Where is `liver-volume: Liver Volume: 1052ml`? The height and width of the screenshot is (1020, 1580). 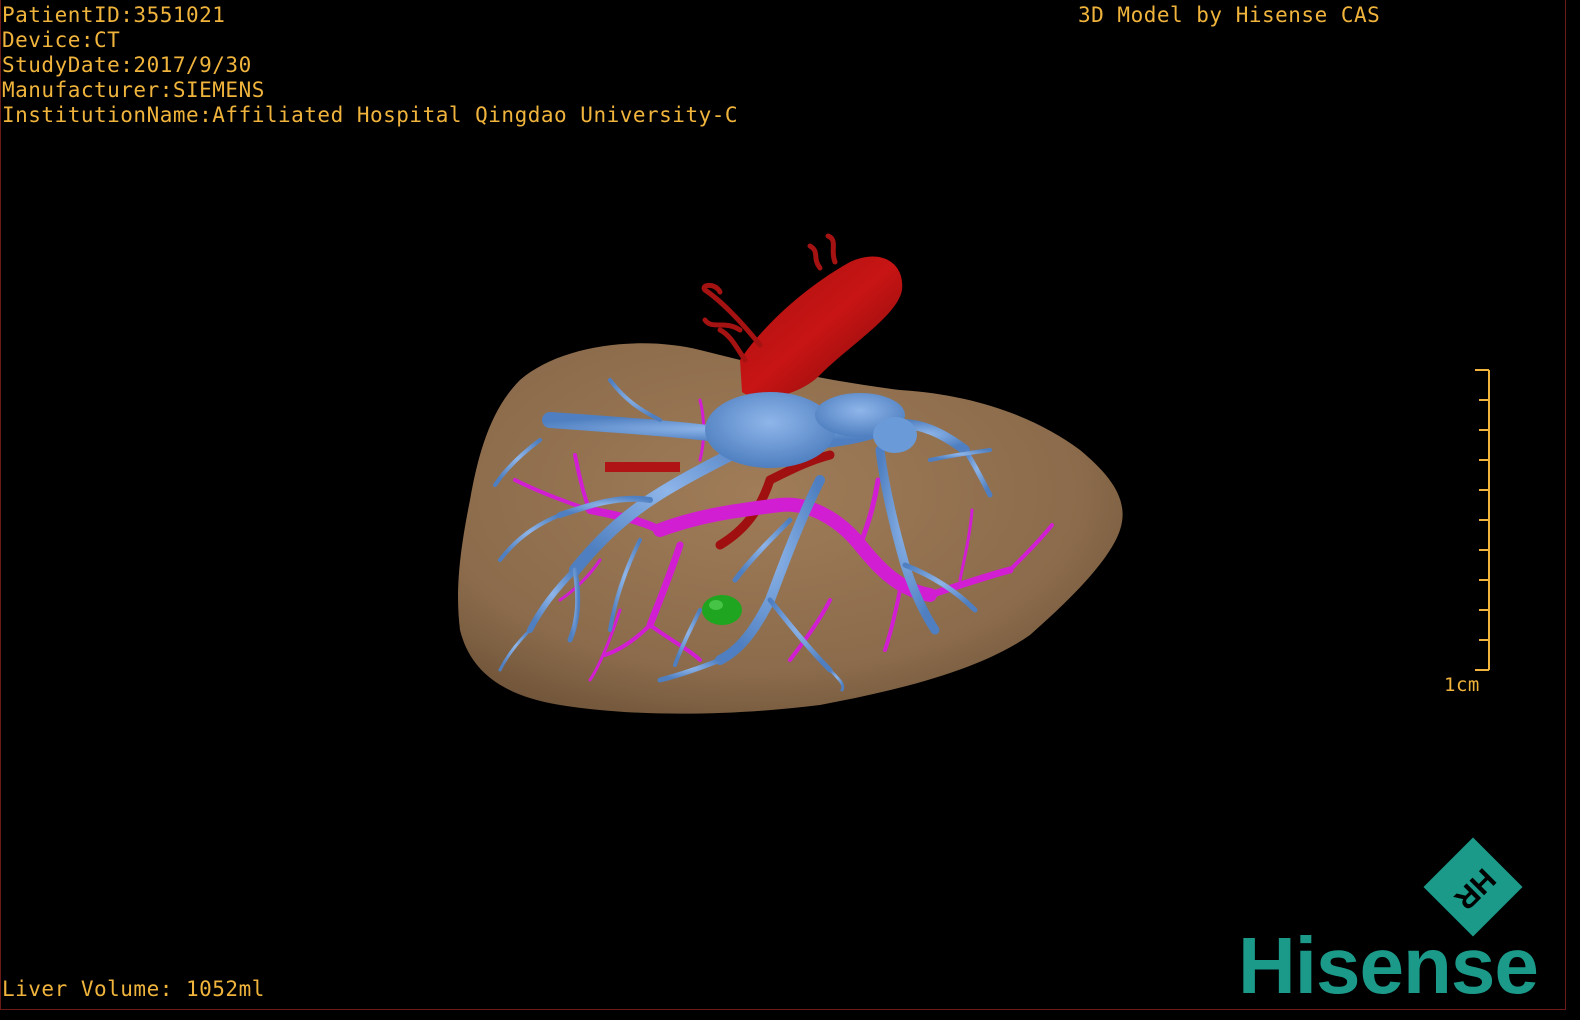
liver-volume: Liver Volume: 1052ml is located at coordinates (133, 989).